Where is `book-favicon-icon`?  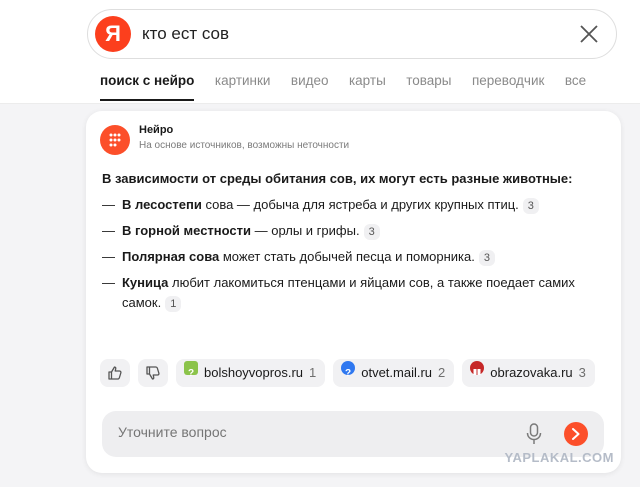 book-favicon-icon is located at coordinates (477, 368).